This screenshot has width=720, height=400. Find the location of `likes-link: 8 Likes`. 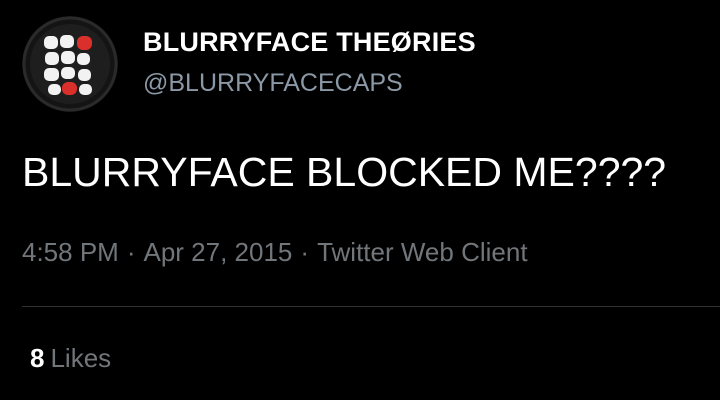

likes-link: 8 Likes is located at coordinates (70, 358).